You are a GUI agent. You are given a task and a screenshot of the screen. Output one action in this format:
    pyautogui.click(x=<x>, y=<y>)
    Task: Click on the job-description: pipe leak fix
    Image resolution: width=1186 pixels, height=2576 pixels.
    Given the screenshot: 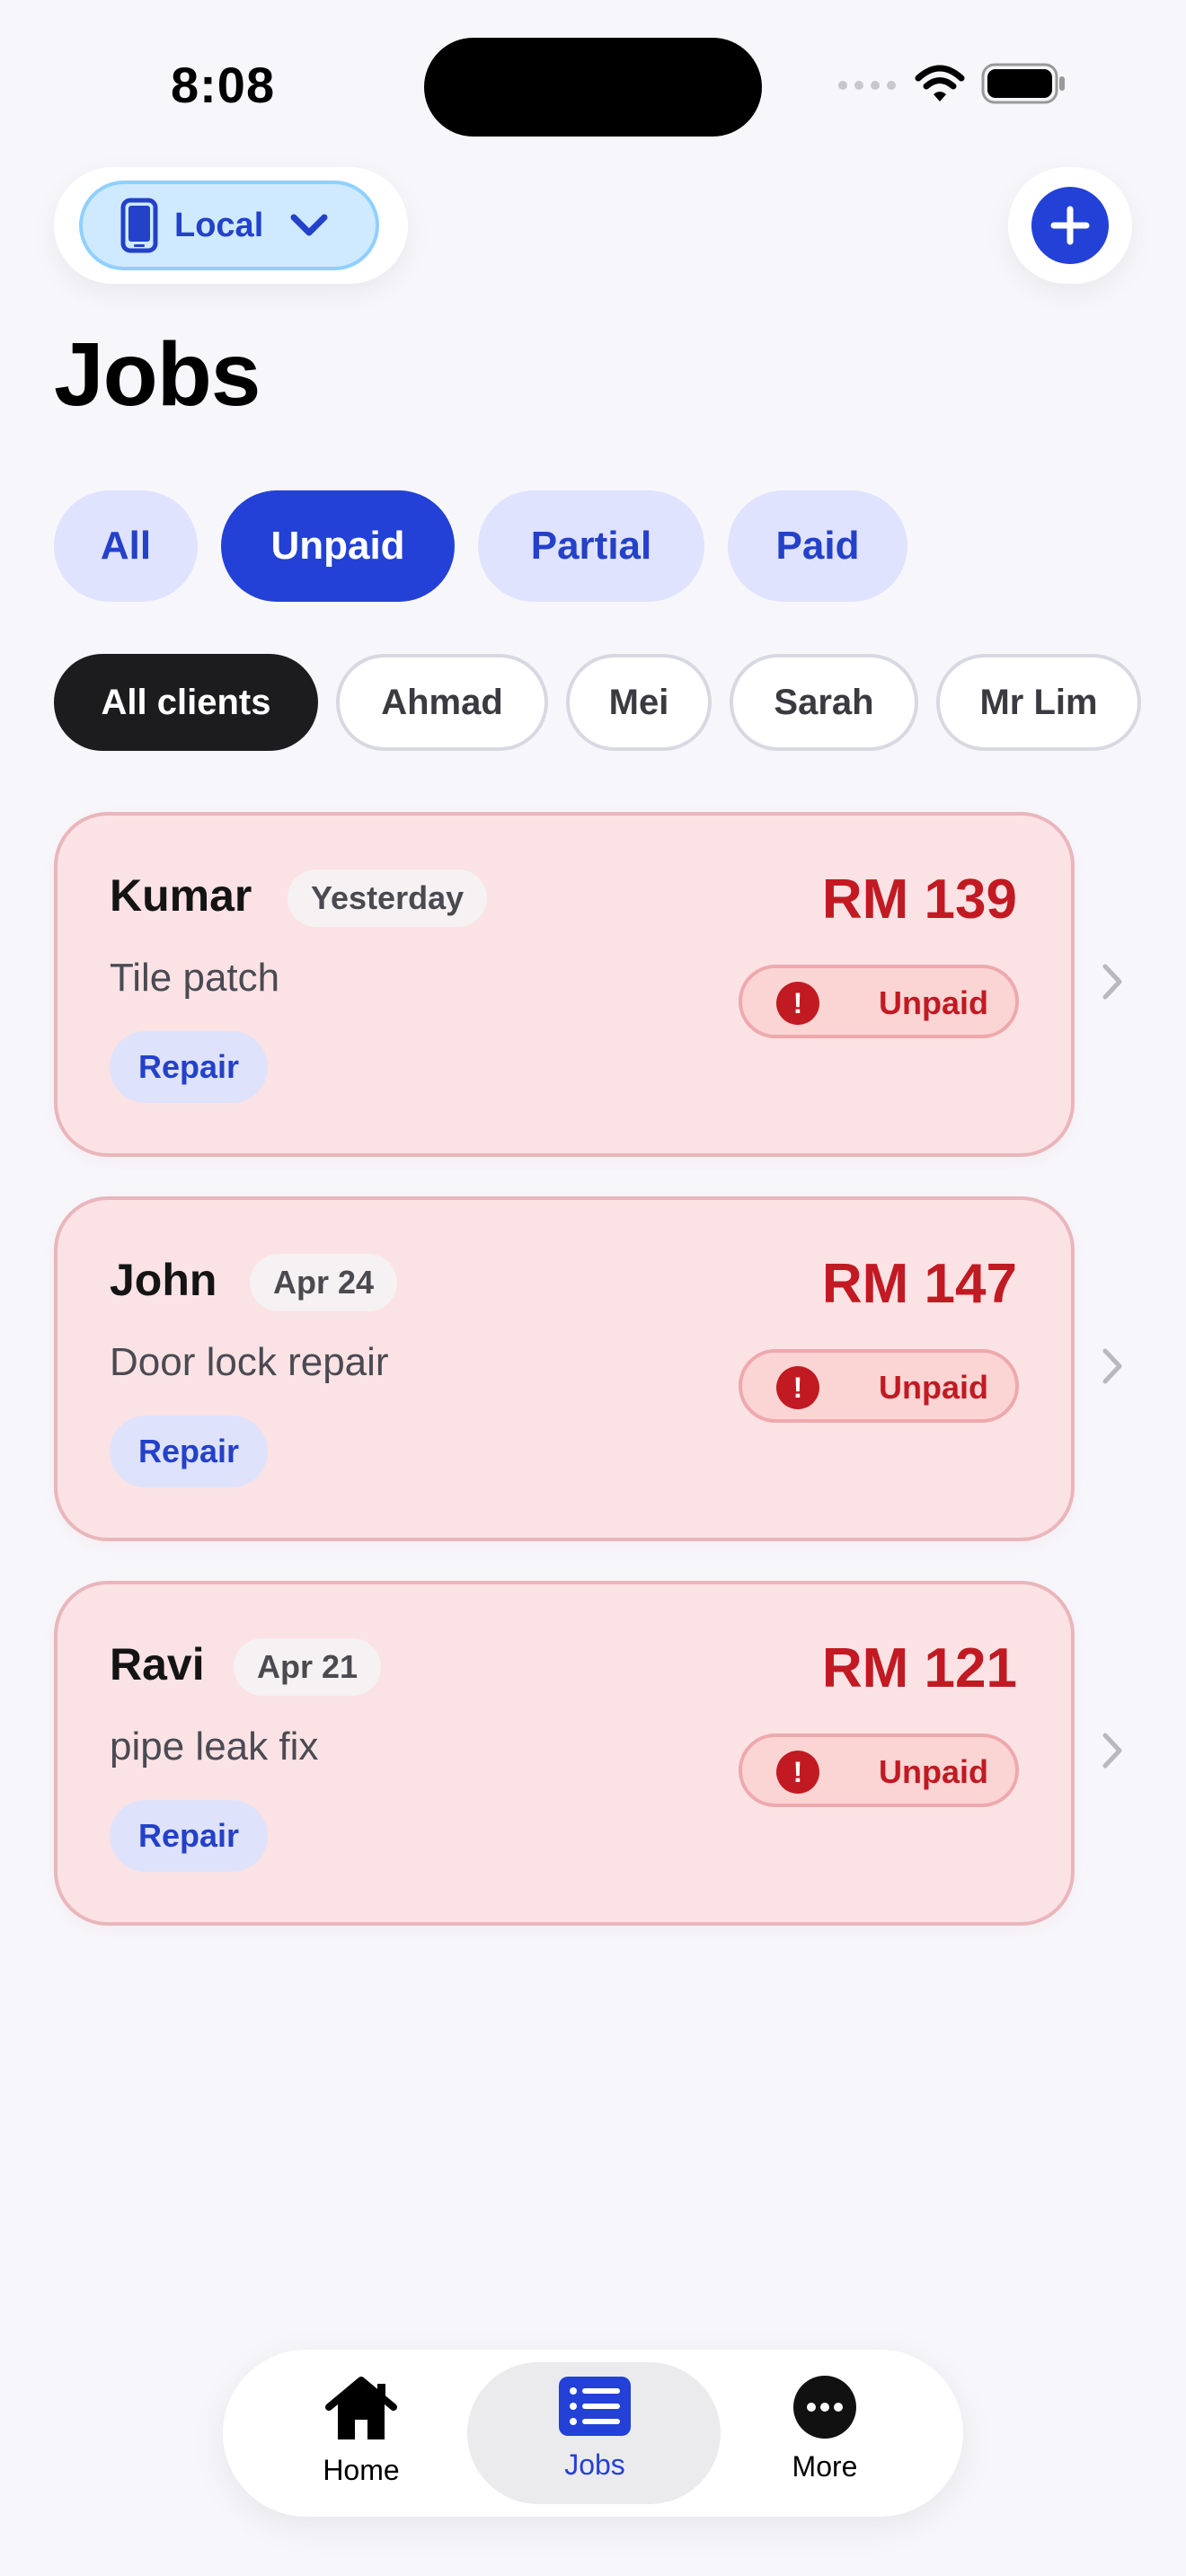 What is the action you would take?
    pyautogui.click(x=214, y=1747)
    